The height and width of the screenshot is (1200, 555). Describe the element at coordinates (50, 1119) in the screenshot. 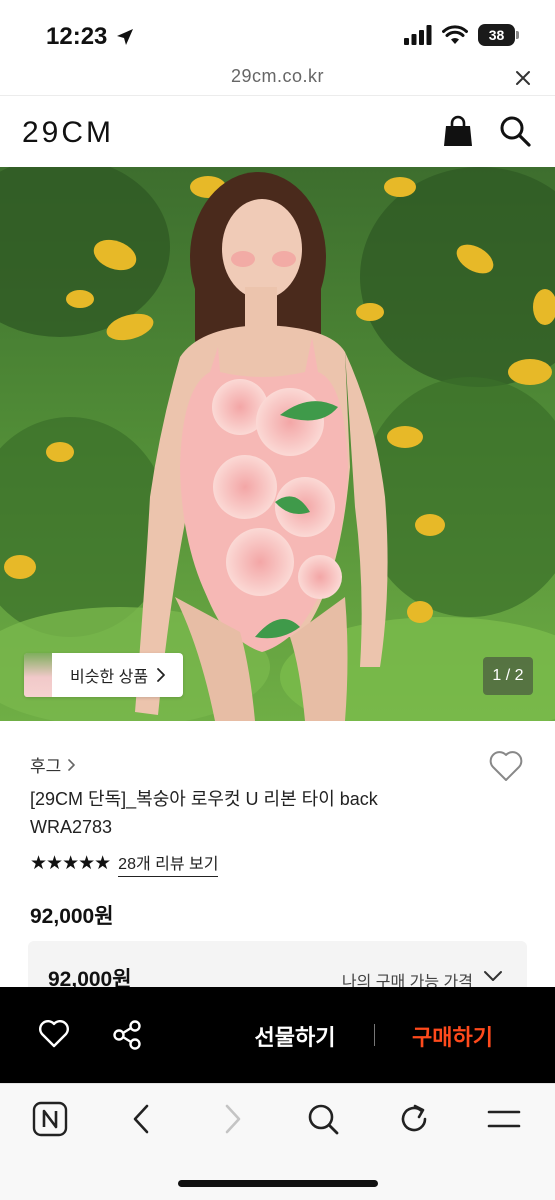

I see `naver-icon` at that location.